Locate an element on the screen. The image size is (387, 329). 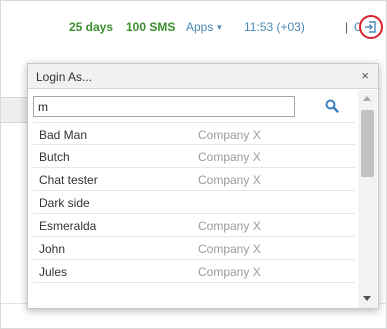
scroll-down-icon is located at coordinates (367, 298).